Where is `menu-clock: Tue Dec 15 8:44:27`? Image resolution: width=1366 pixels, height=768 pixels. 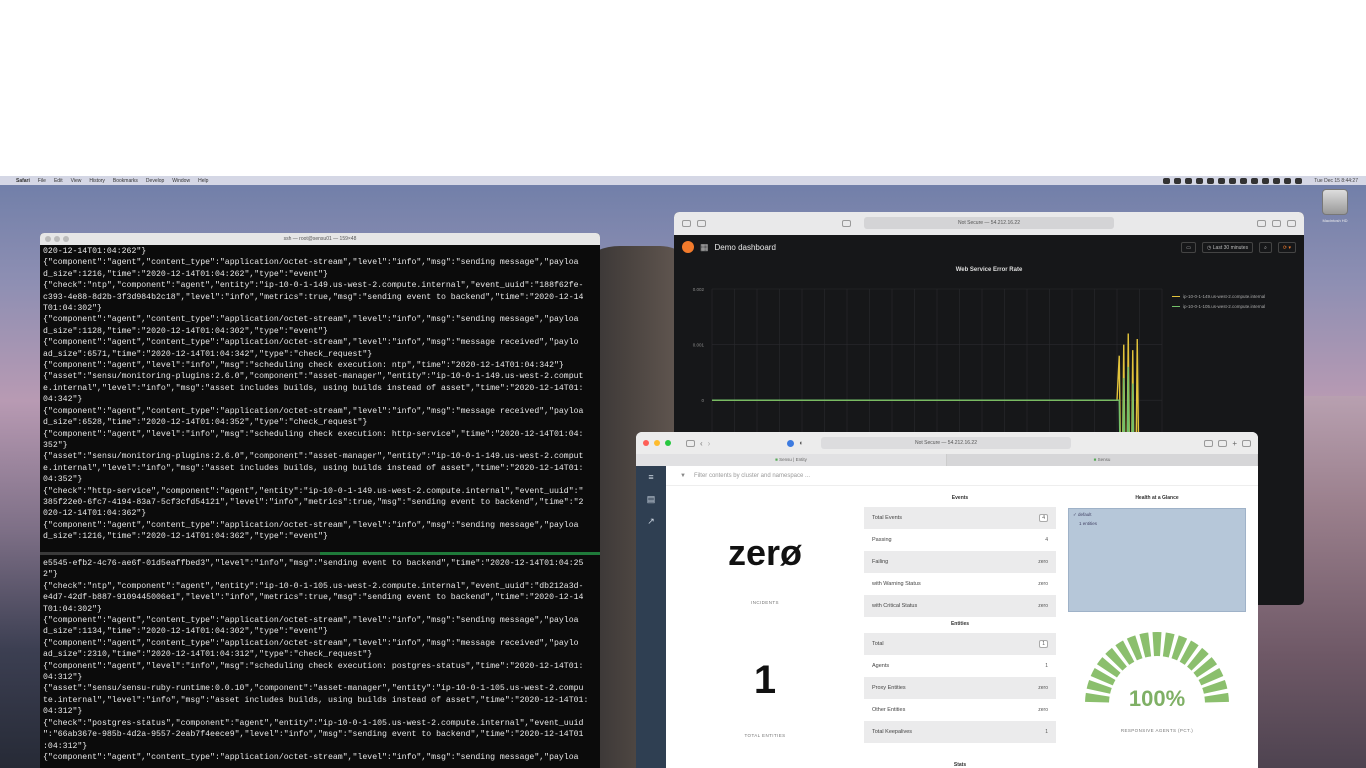 menu-clock: Tue Dec 15 8:44:27 is located at coordinates (1336, 181).